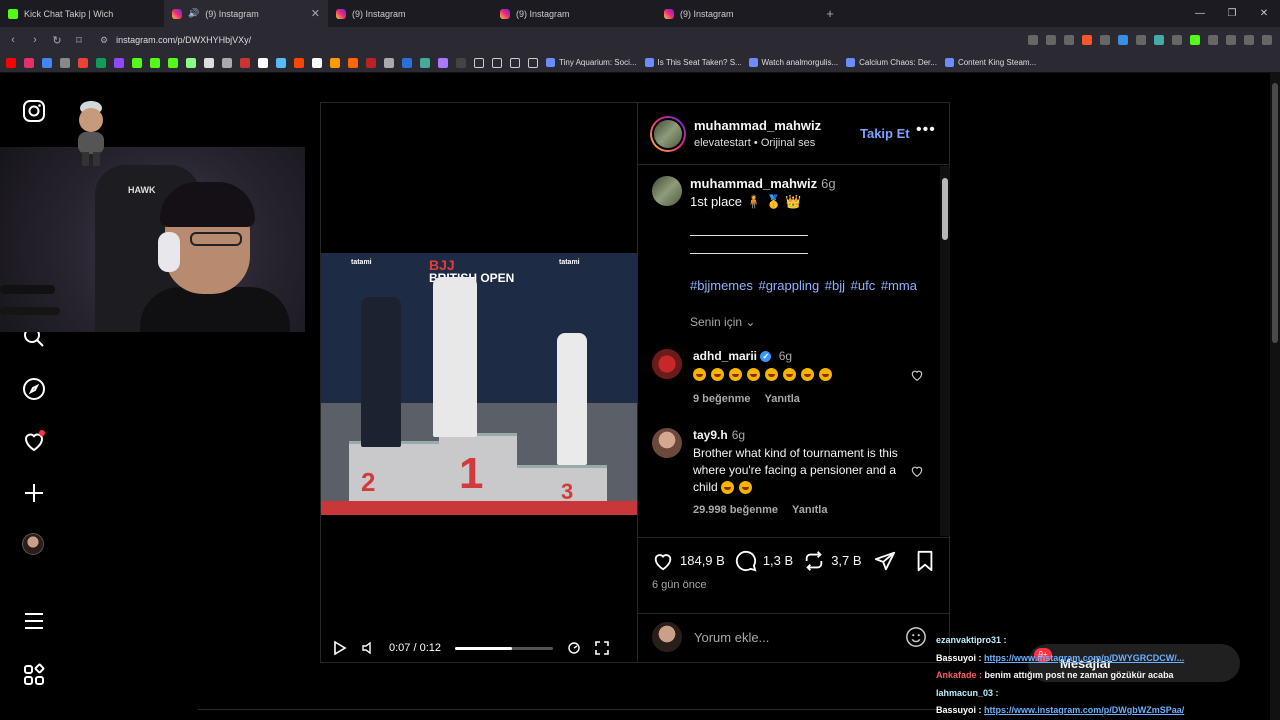 The width and height of the screenshot is (1280, 720). I want to click on more-options-icon: •••, so click(926, 130).